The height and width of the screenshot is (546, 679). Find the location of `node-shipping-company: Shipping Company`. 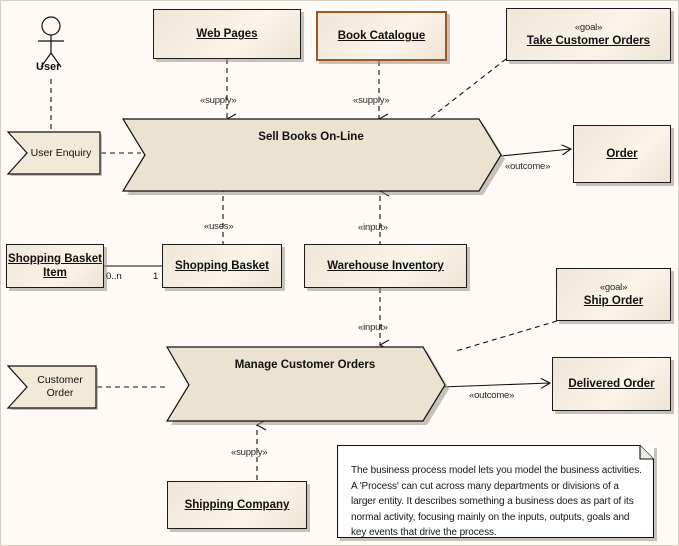

node-shipping-company: Shipping Company is located at coordinates (237, 505).